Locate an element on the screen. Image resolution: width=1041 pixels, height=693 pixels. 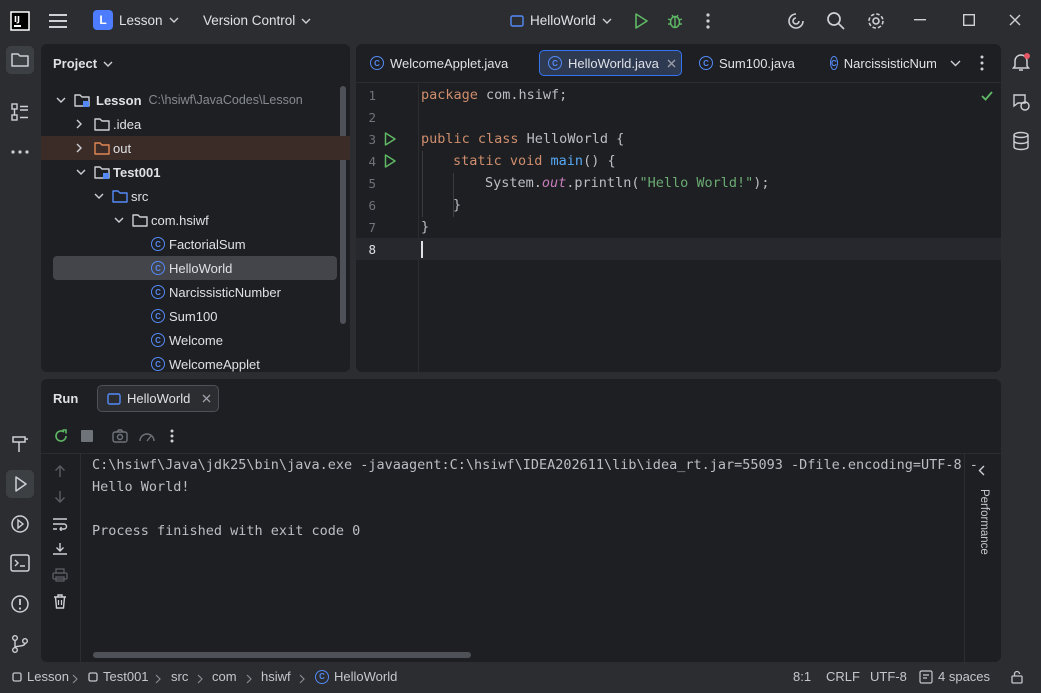
line-separator: CRLF is located at coordinates (843, 676).